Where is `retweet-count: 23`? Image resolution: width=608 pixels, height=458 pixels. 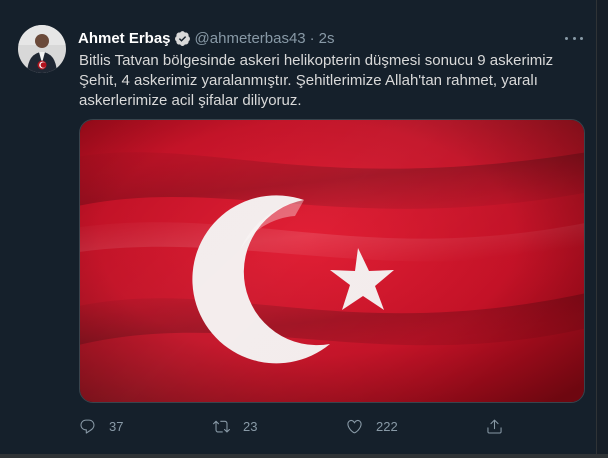
retweet-count: 23 is located at coordinates (250, 426).